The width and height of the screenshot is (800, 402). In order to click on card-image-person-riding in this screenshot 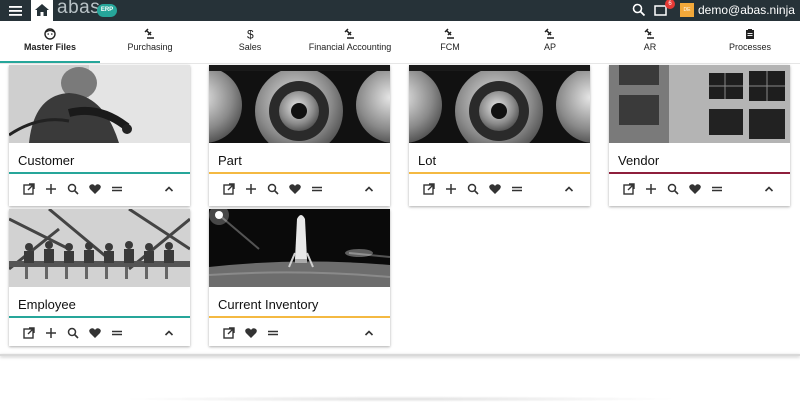, I will do `click(99, 104)`.